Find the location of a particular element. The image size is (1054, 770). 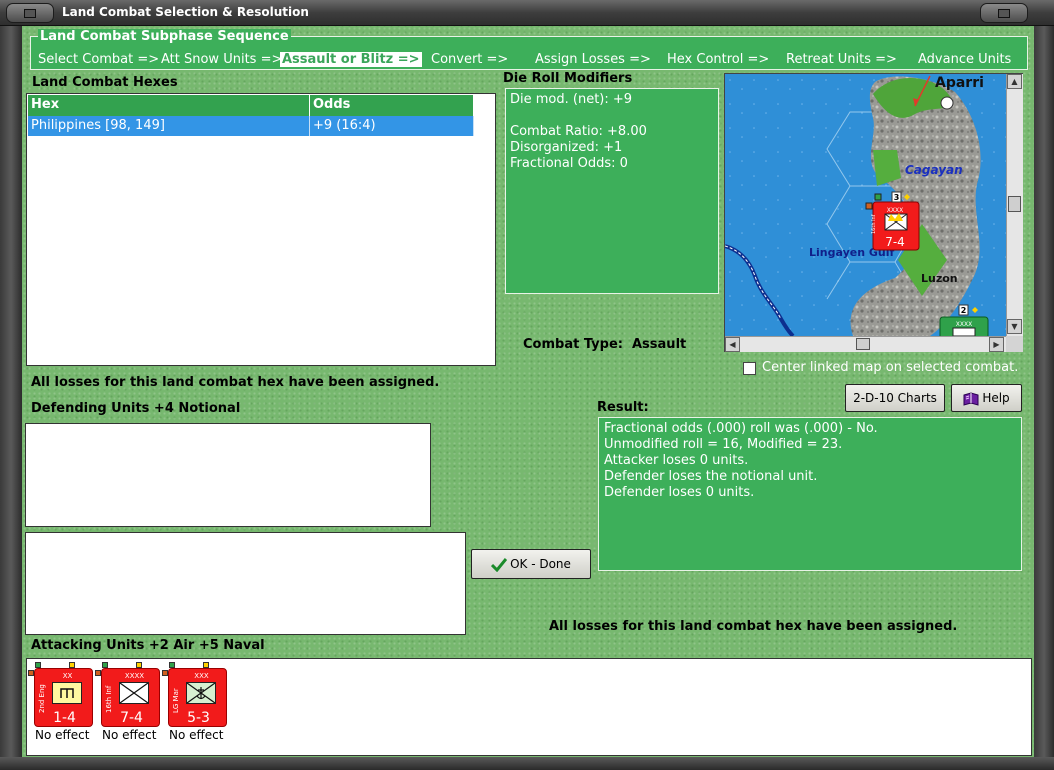

center-linked-map-checkbox is located at coordinates (749, 368).